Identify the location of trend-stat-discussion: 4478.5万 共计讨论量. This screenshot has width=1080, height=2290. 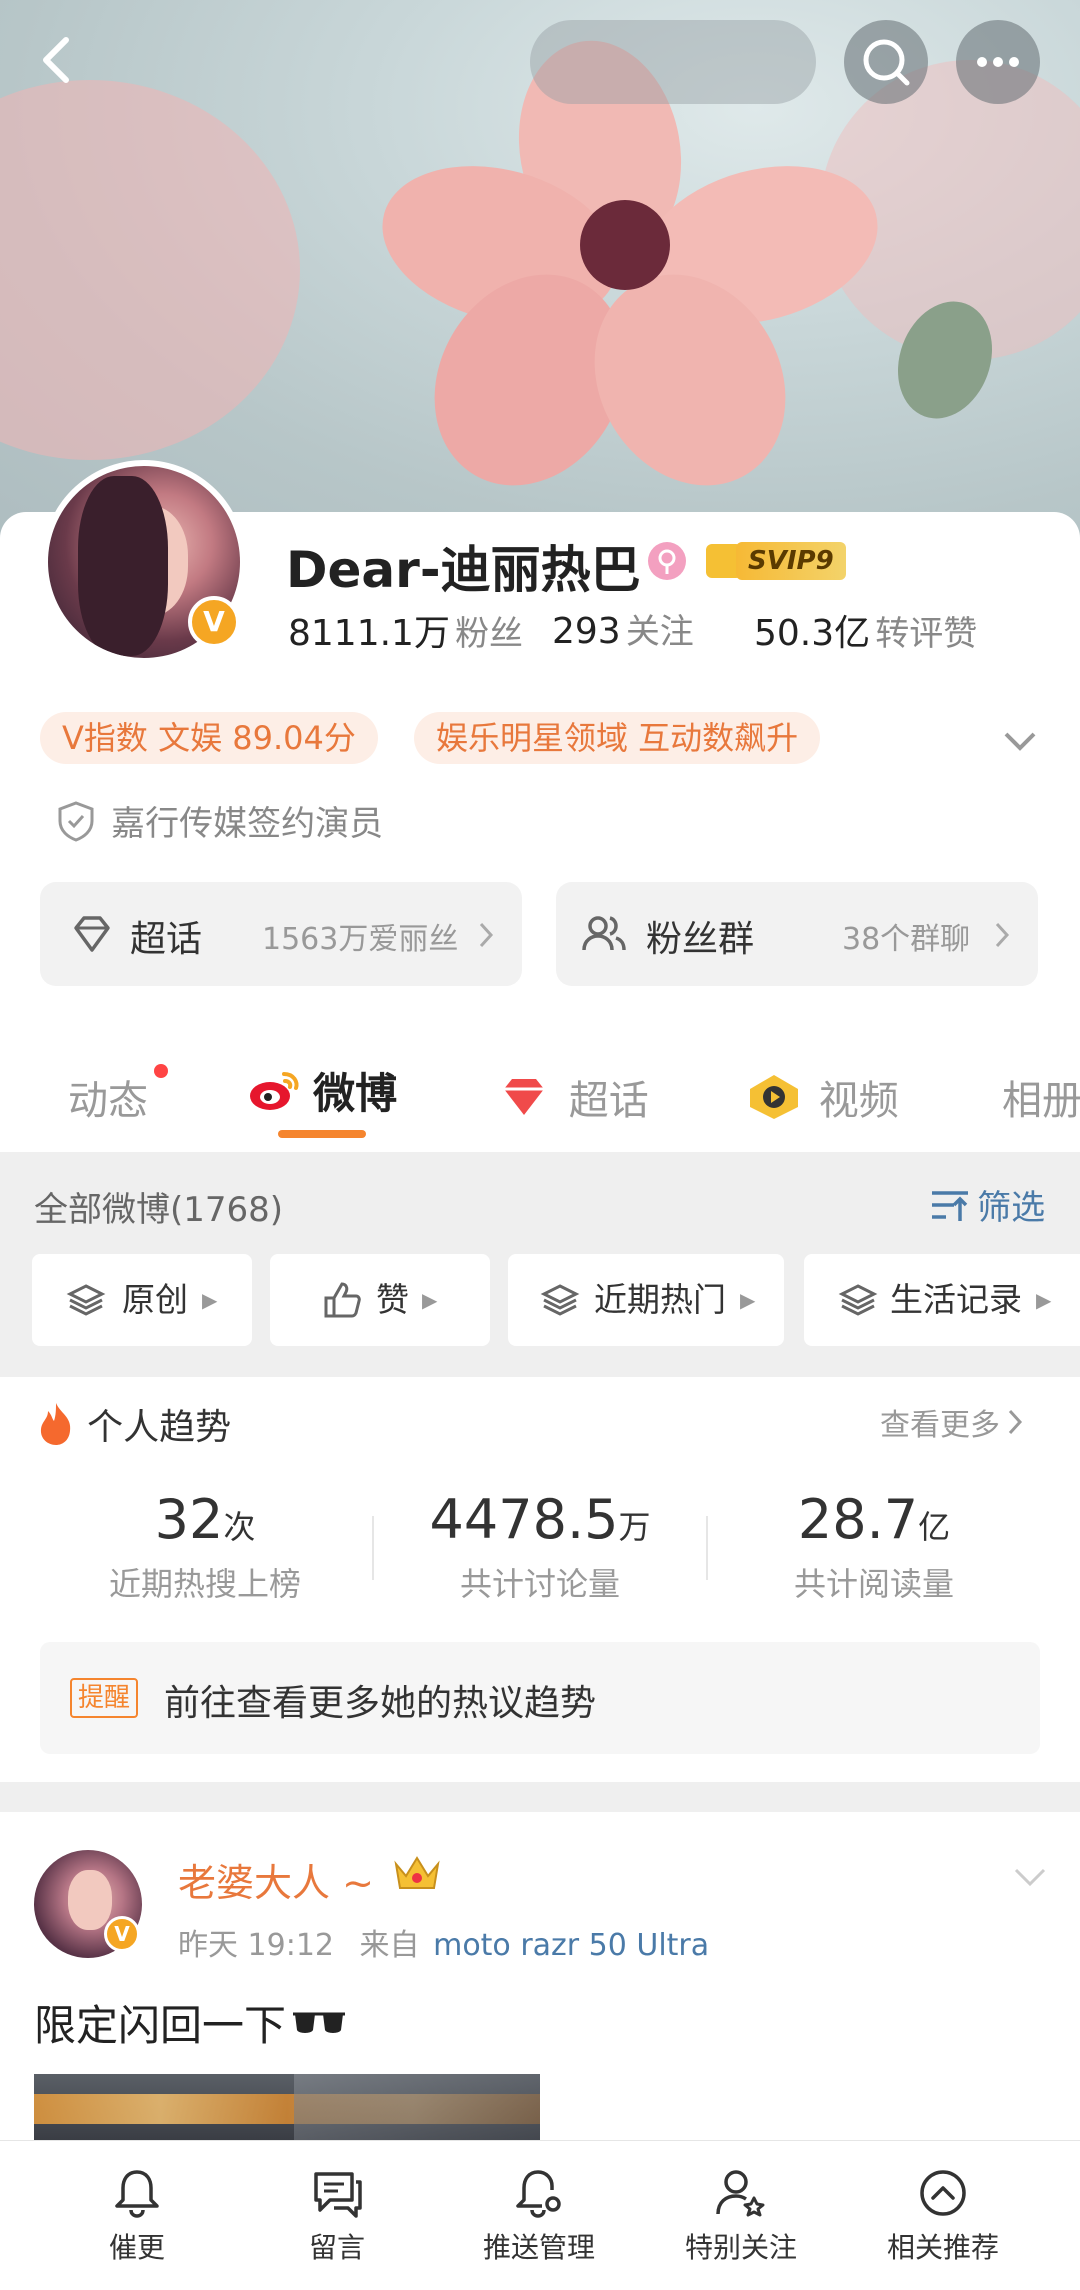
(540, 1545).